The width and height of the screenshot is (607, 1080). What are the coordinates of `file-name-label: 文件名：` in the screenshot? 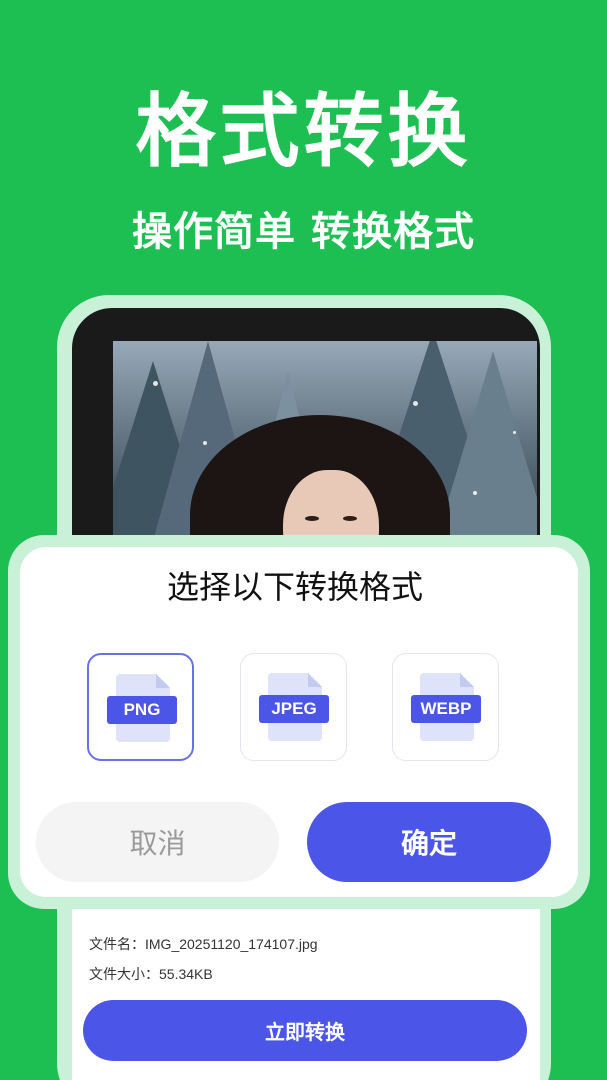 It's located at (117, 944).